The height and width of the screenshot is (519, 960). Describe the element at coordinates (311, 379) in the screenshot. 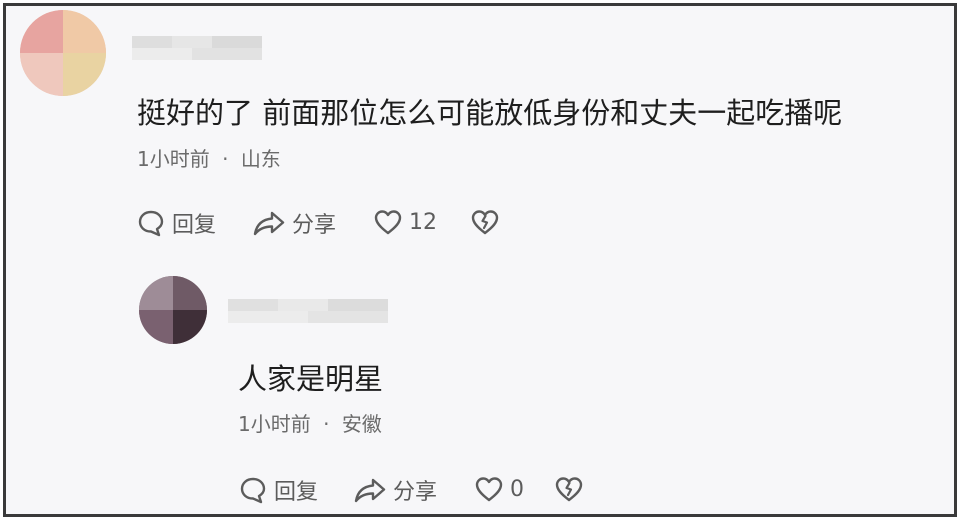

I see `comment-text: 人家是明星` at that location.